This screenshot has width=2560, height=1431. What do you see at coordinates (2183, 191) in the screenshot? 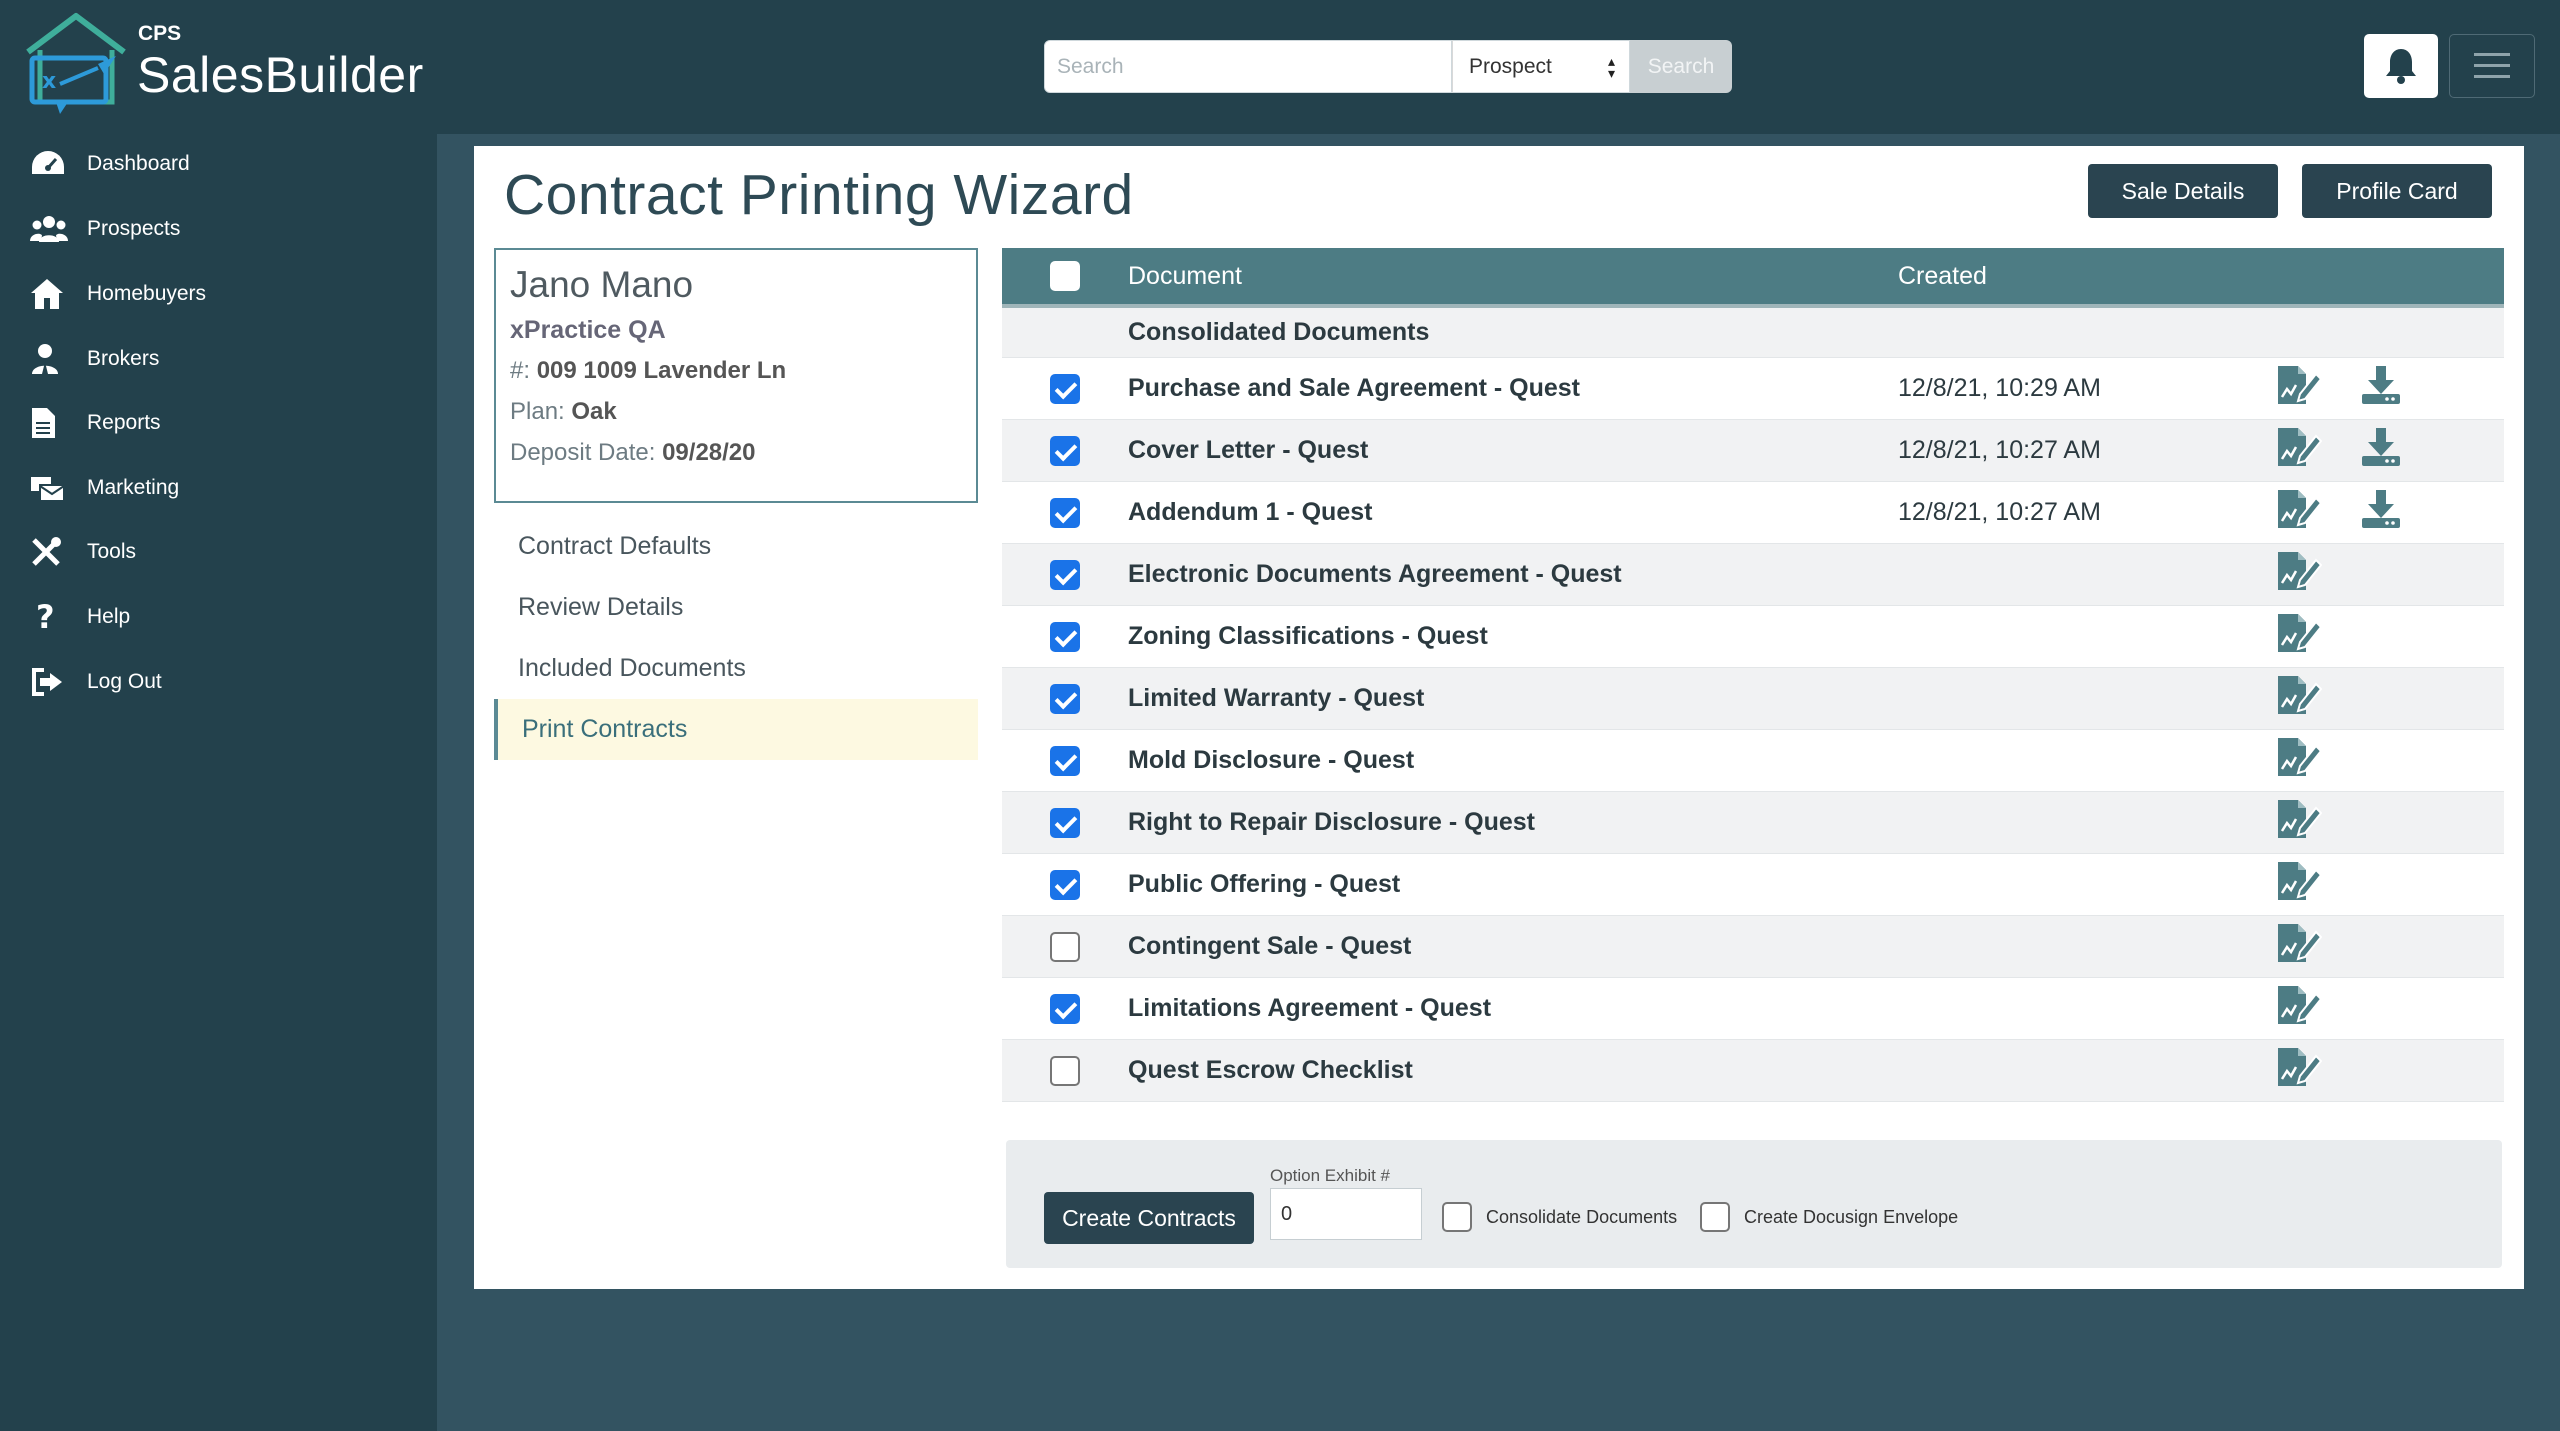
I see `sale-details-button: Sale Details` at bounding box center [2183, 191].